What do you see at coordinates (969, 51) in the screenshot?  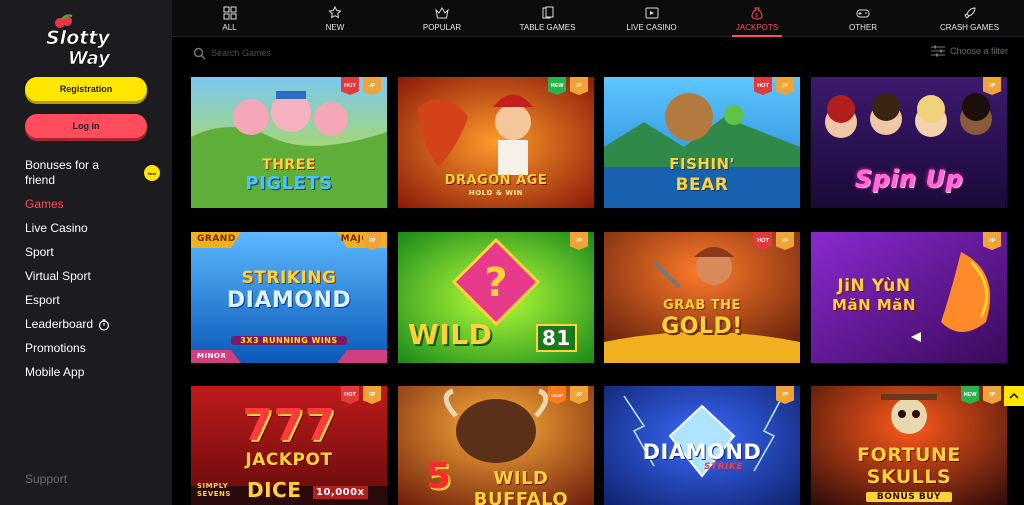 I see `filter-button: Choose a filter` at bounding box center [969, 51].